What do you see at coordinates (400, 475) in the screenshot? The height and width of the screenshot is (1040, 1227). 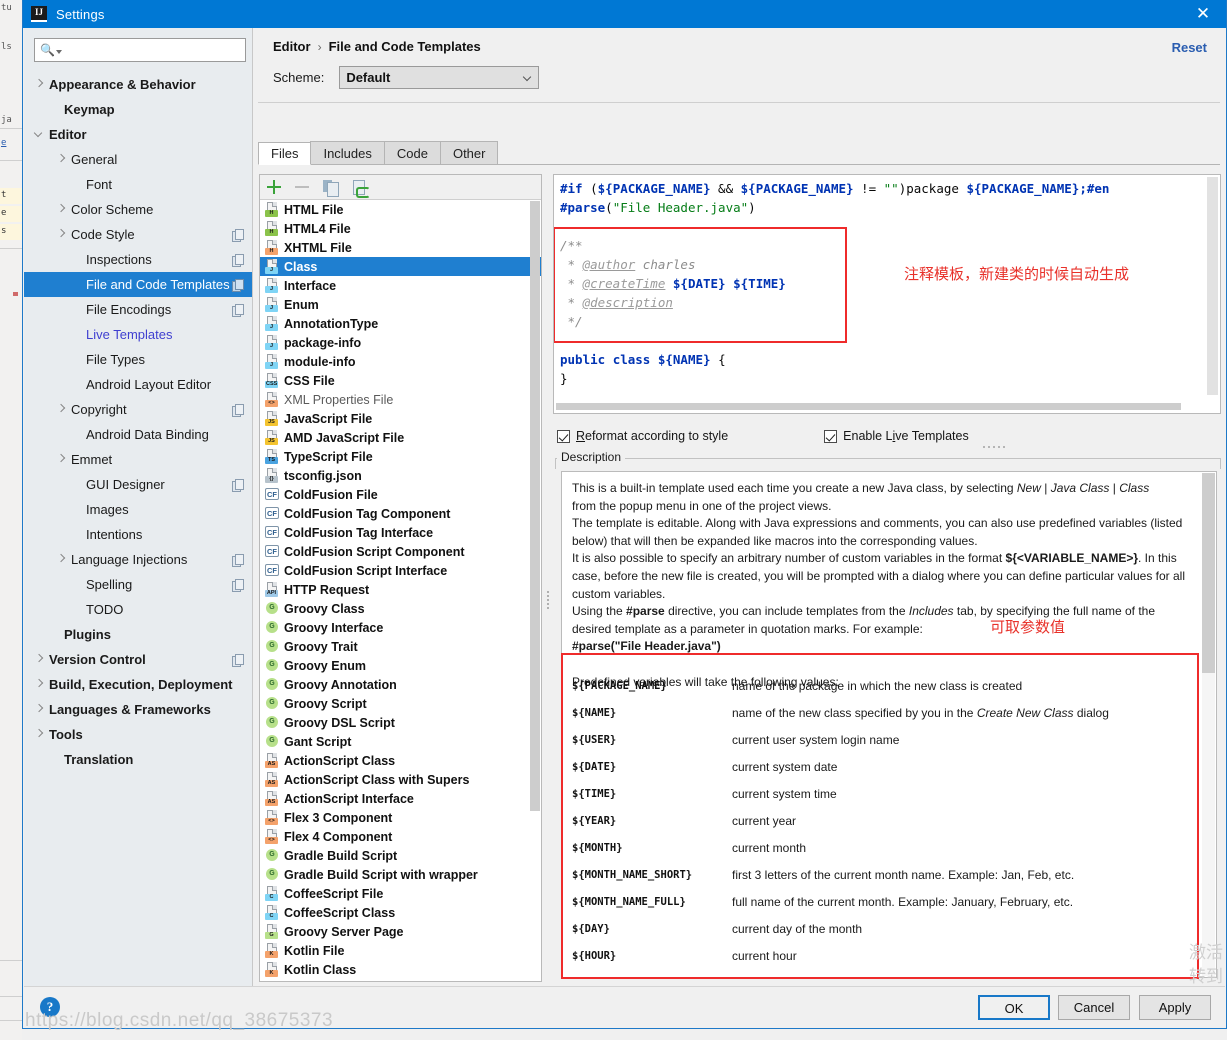 I see `list-item: {} tsconfig.json` at bounding box center [400, 475].